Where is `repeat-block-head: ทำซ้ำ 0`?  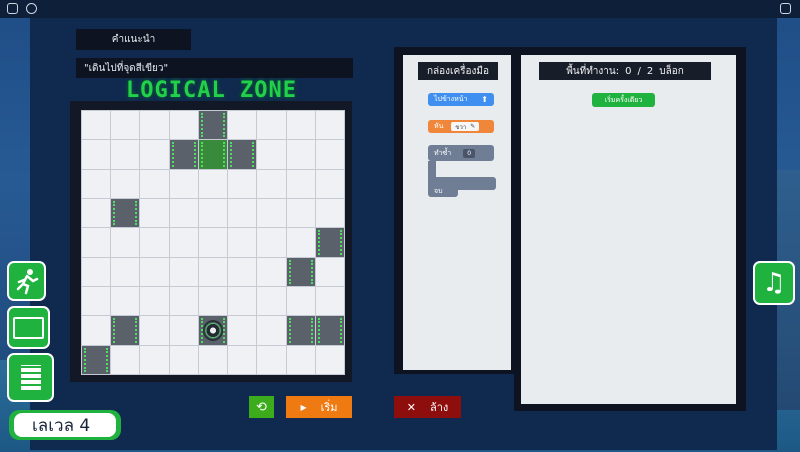
repeat-block-head: ทำซ้ำ 0 is located at coordinates (461, 153).